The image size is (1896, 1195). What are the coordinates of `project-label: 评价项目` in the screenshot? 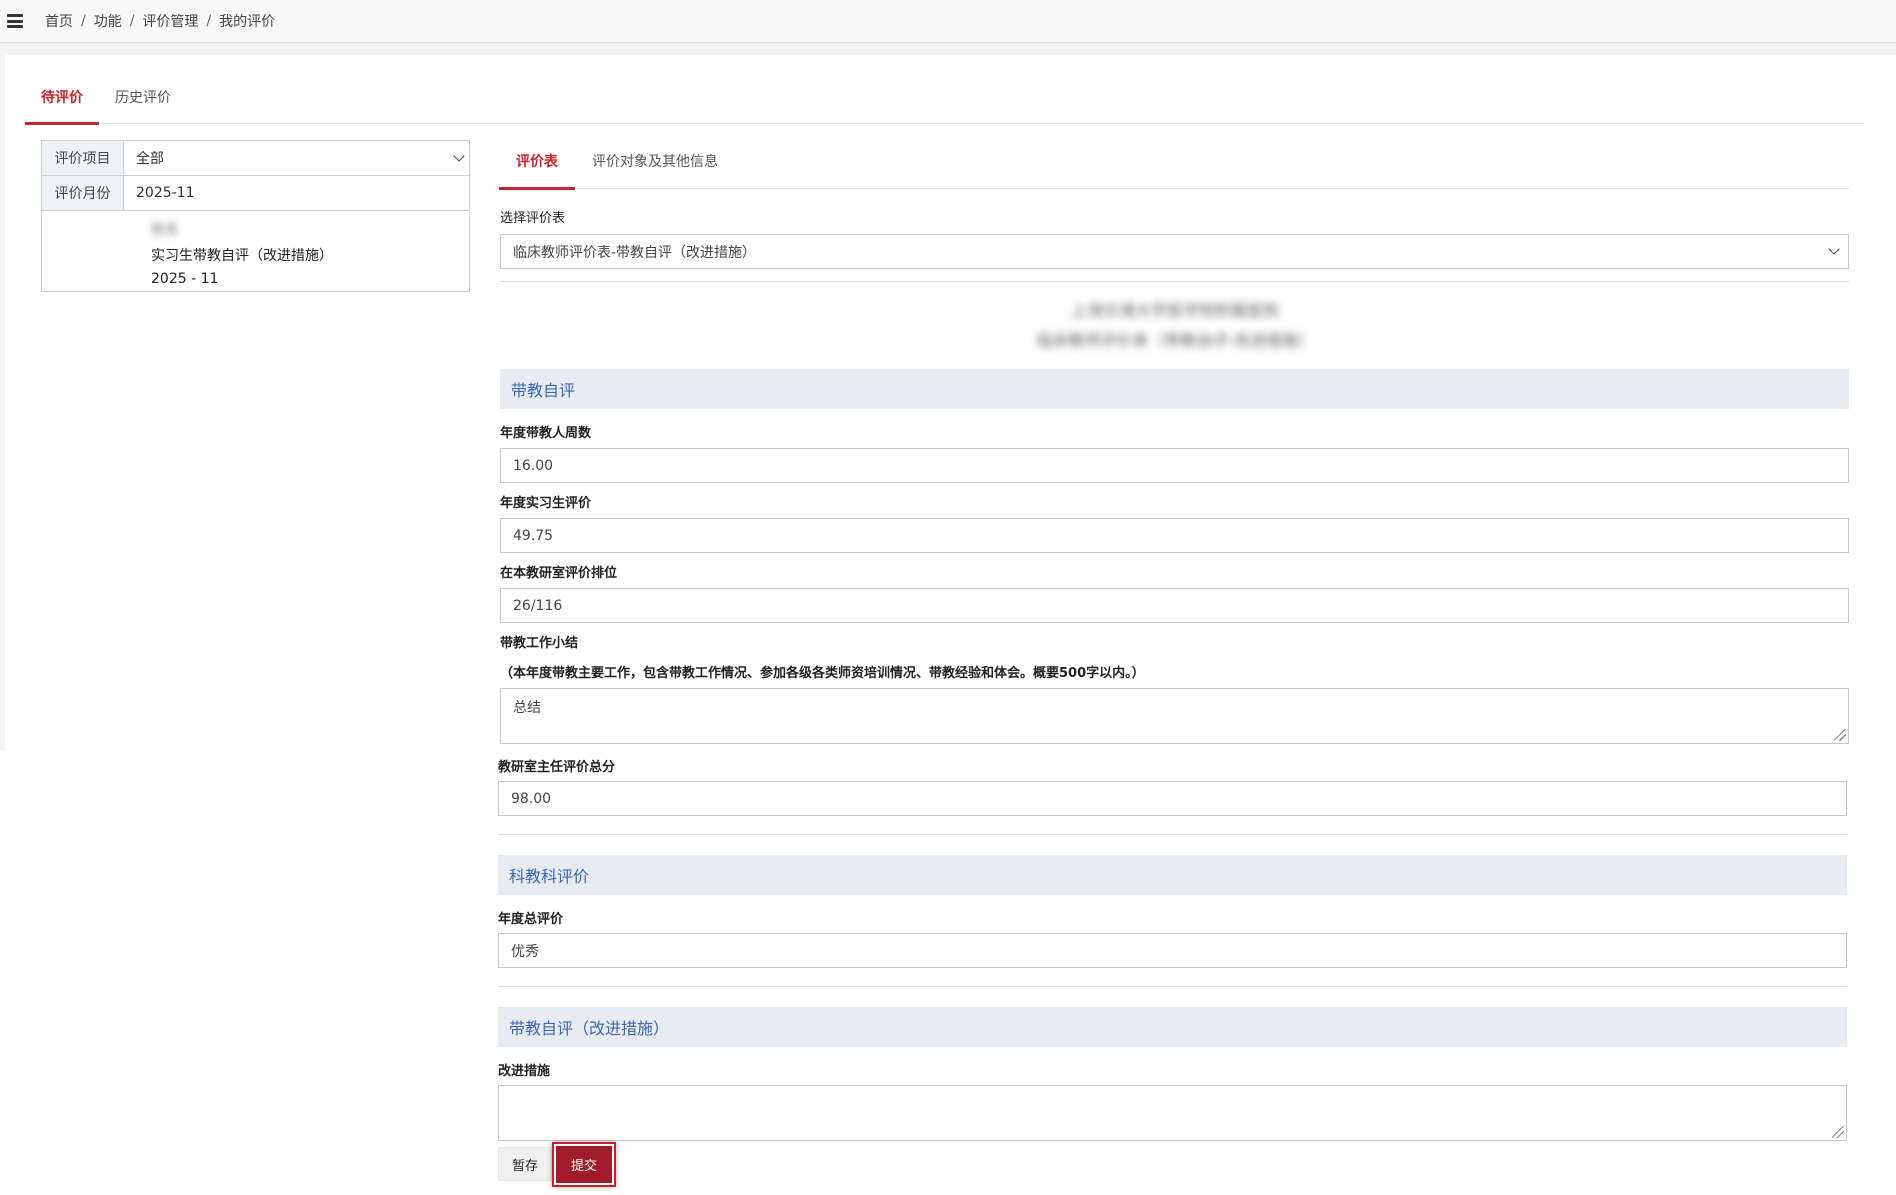 It's located at (83, 158).